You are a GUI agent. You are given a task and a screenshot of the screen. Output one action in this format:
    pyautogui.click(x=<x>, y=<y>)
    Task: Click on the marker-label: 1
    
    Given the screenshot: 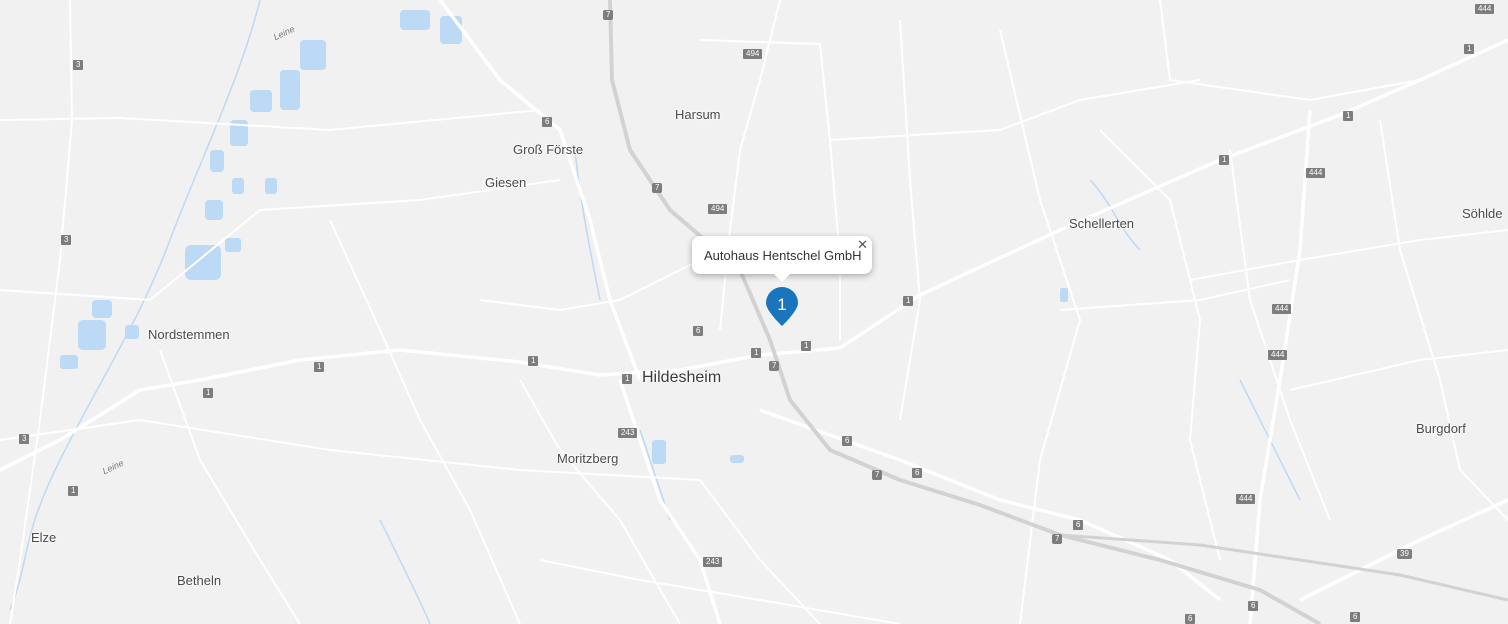 What is the action you would take?
    pyautogui.click(x=782, y=304)
    